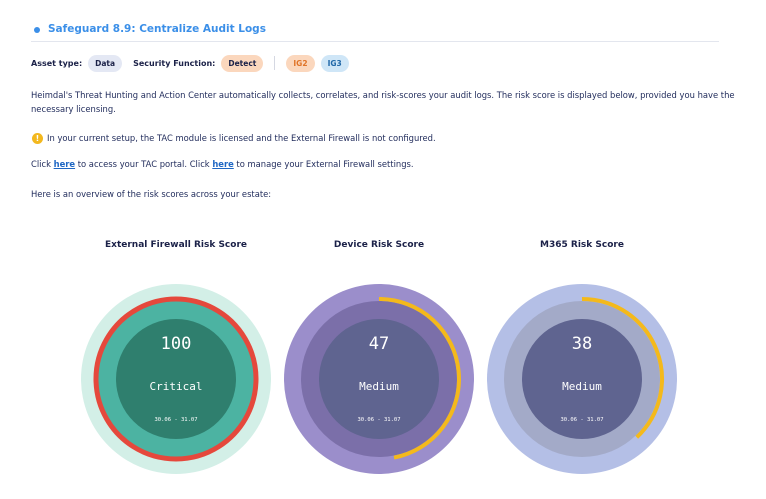 The image size is (766, 499). Describe the element at coordinates (42, 164) in the screenshot. I see `links-prefix: Click` at that location.